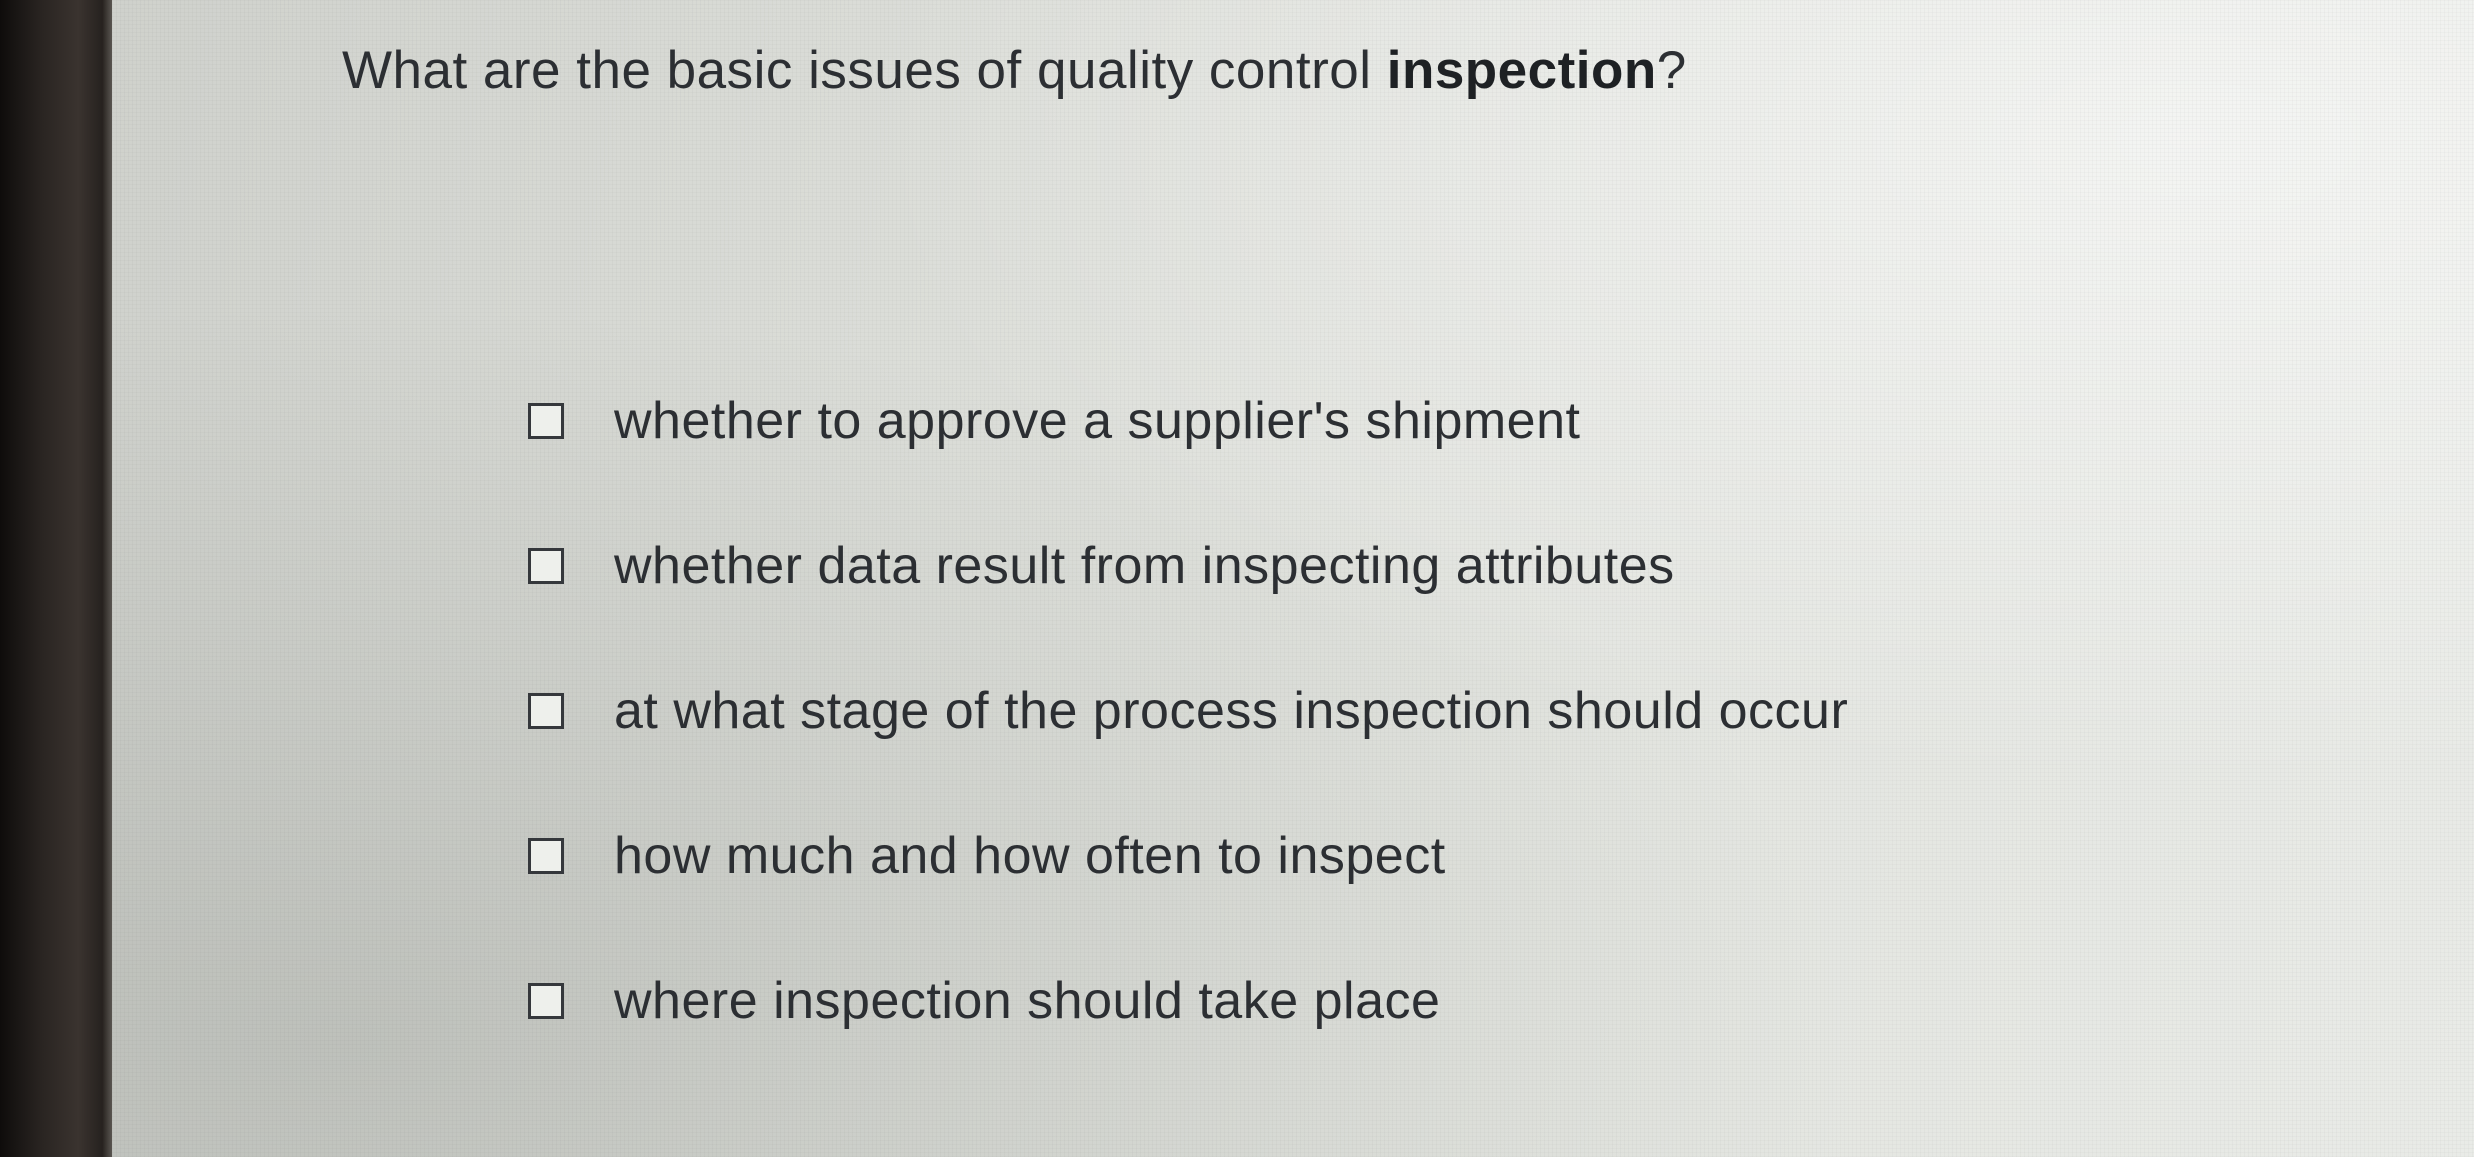 This screenshot has height=1157, width=2474. Describe the element at coordinates (56, 578) in the screenshot. I see `monitor-bezel` at that location.